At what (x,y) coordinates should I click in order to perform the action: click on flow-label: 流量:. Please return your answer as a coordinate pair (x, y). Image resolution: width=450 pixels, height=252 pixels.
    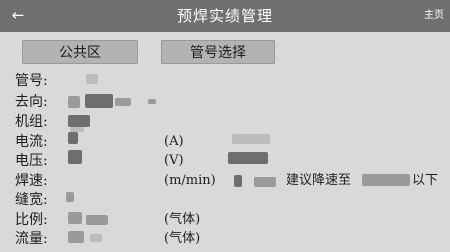
    Looking at the image, I should click on (31, 239).